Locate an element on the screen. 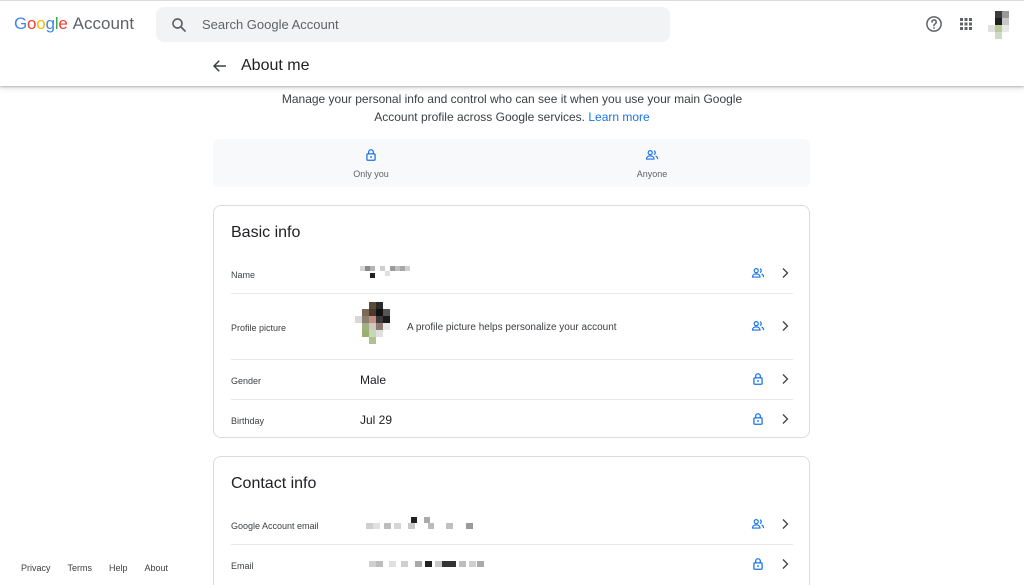  card-title: Contact info is located at coordinates (274, 483).